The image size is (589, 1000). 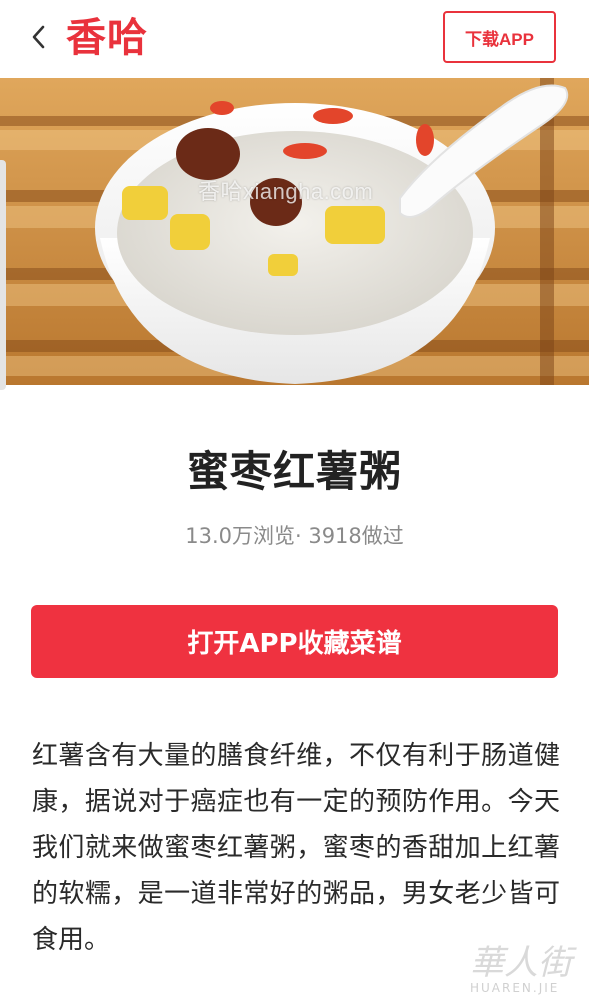 I want to click on recipe-stats: 13.0万浏览· 3918做过, so click(x=294, y=536).